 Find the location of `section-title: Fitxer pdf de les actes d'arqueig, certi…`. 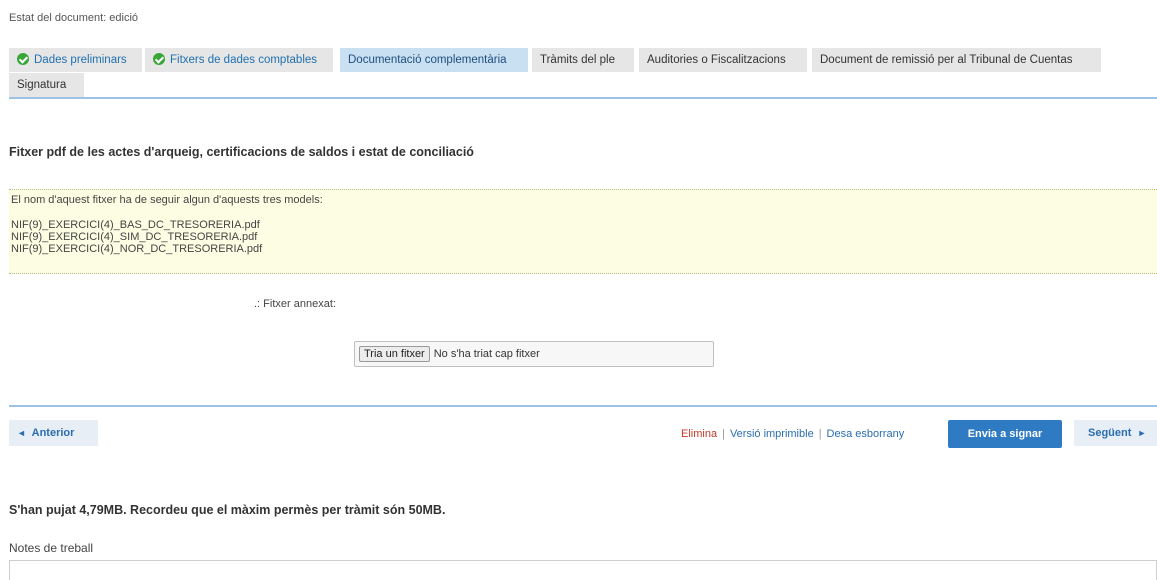

section-title: Fitxer pdf de les actes d'arqueig, certi… is located at coordinates (241, 152).